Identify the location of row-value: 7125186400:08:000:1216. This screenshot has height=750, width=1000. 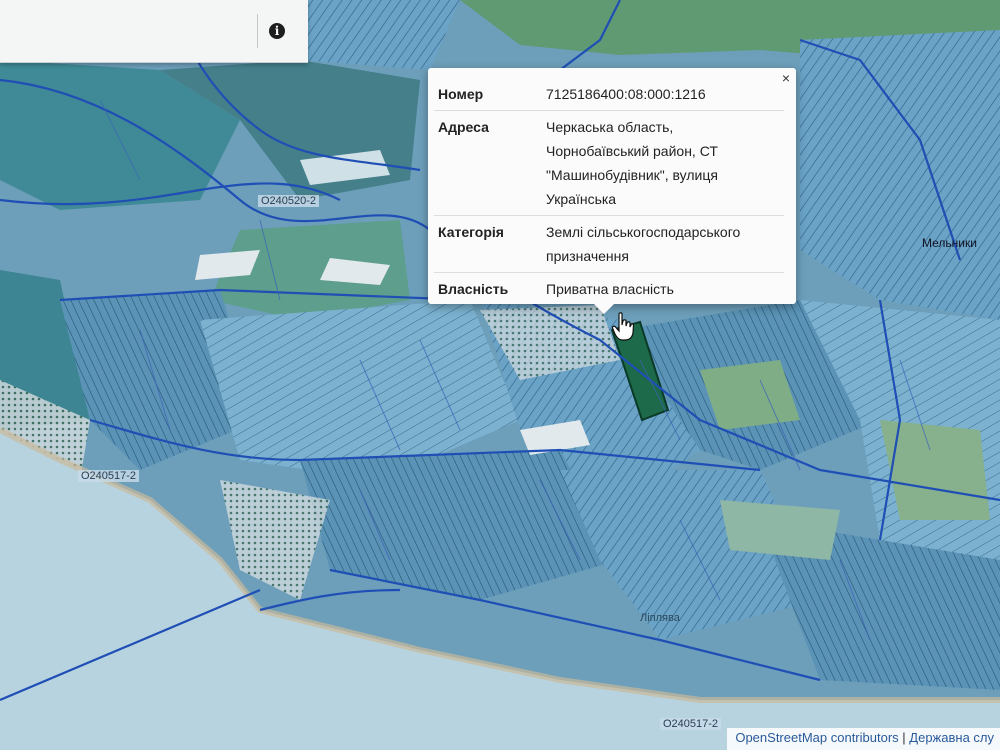
(663, 94).